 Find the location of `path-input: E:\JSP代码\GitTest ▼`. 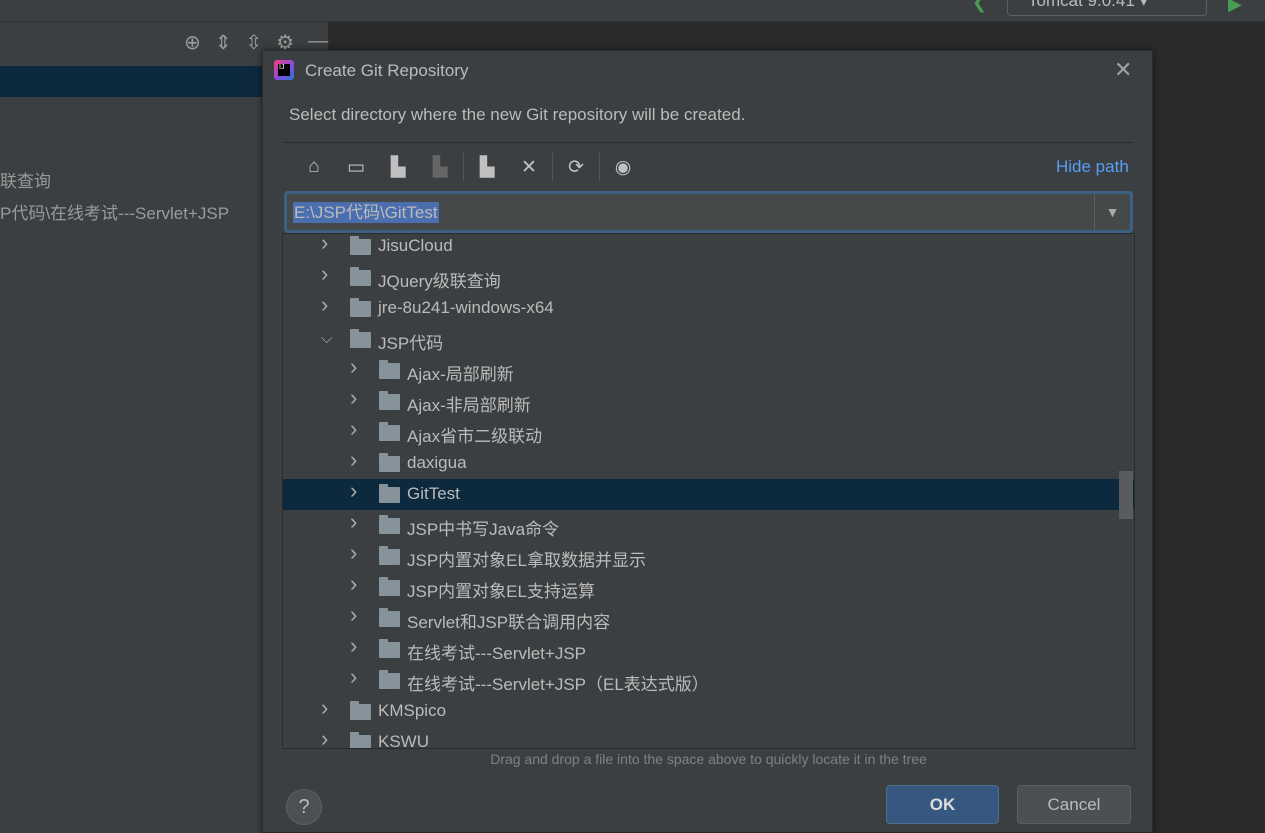

path-input: E:\JSP代码\GitTest ▼ is located at coordinates (708, 212).